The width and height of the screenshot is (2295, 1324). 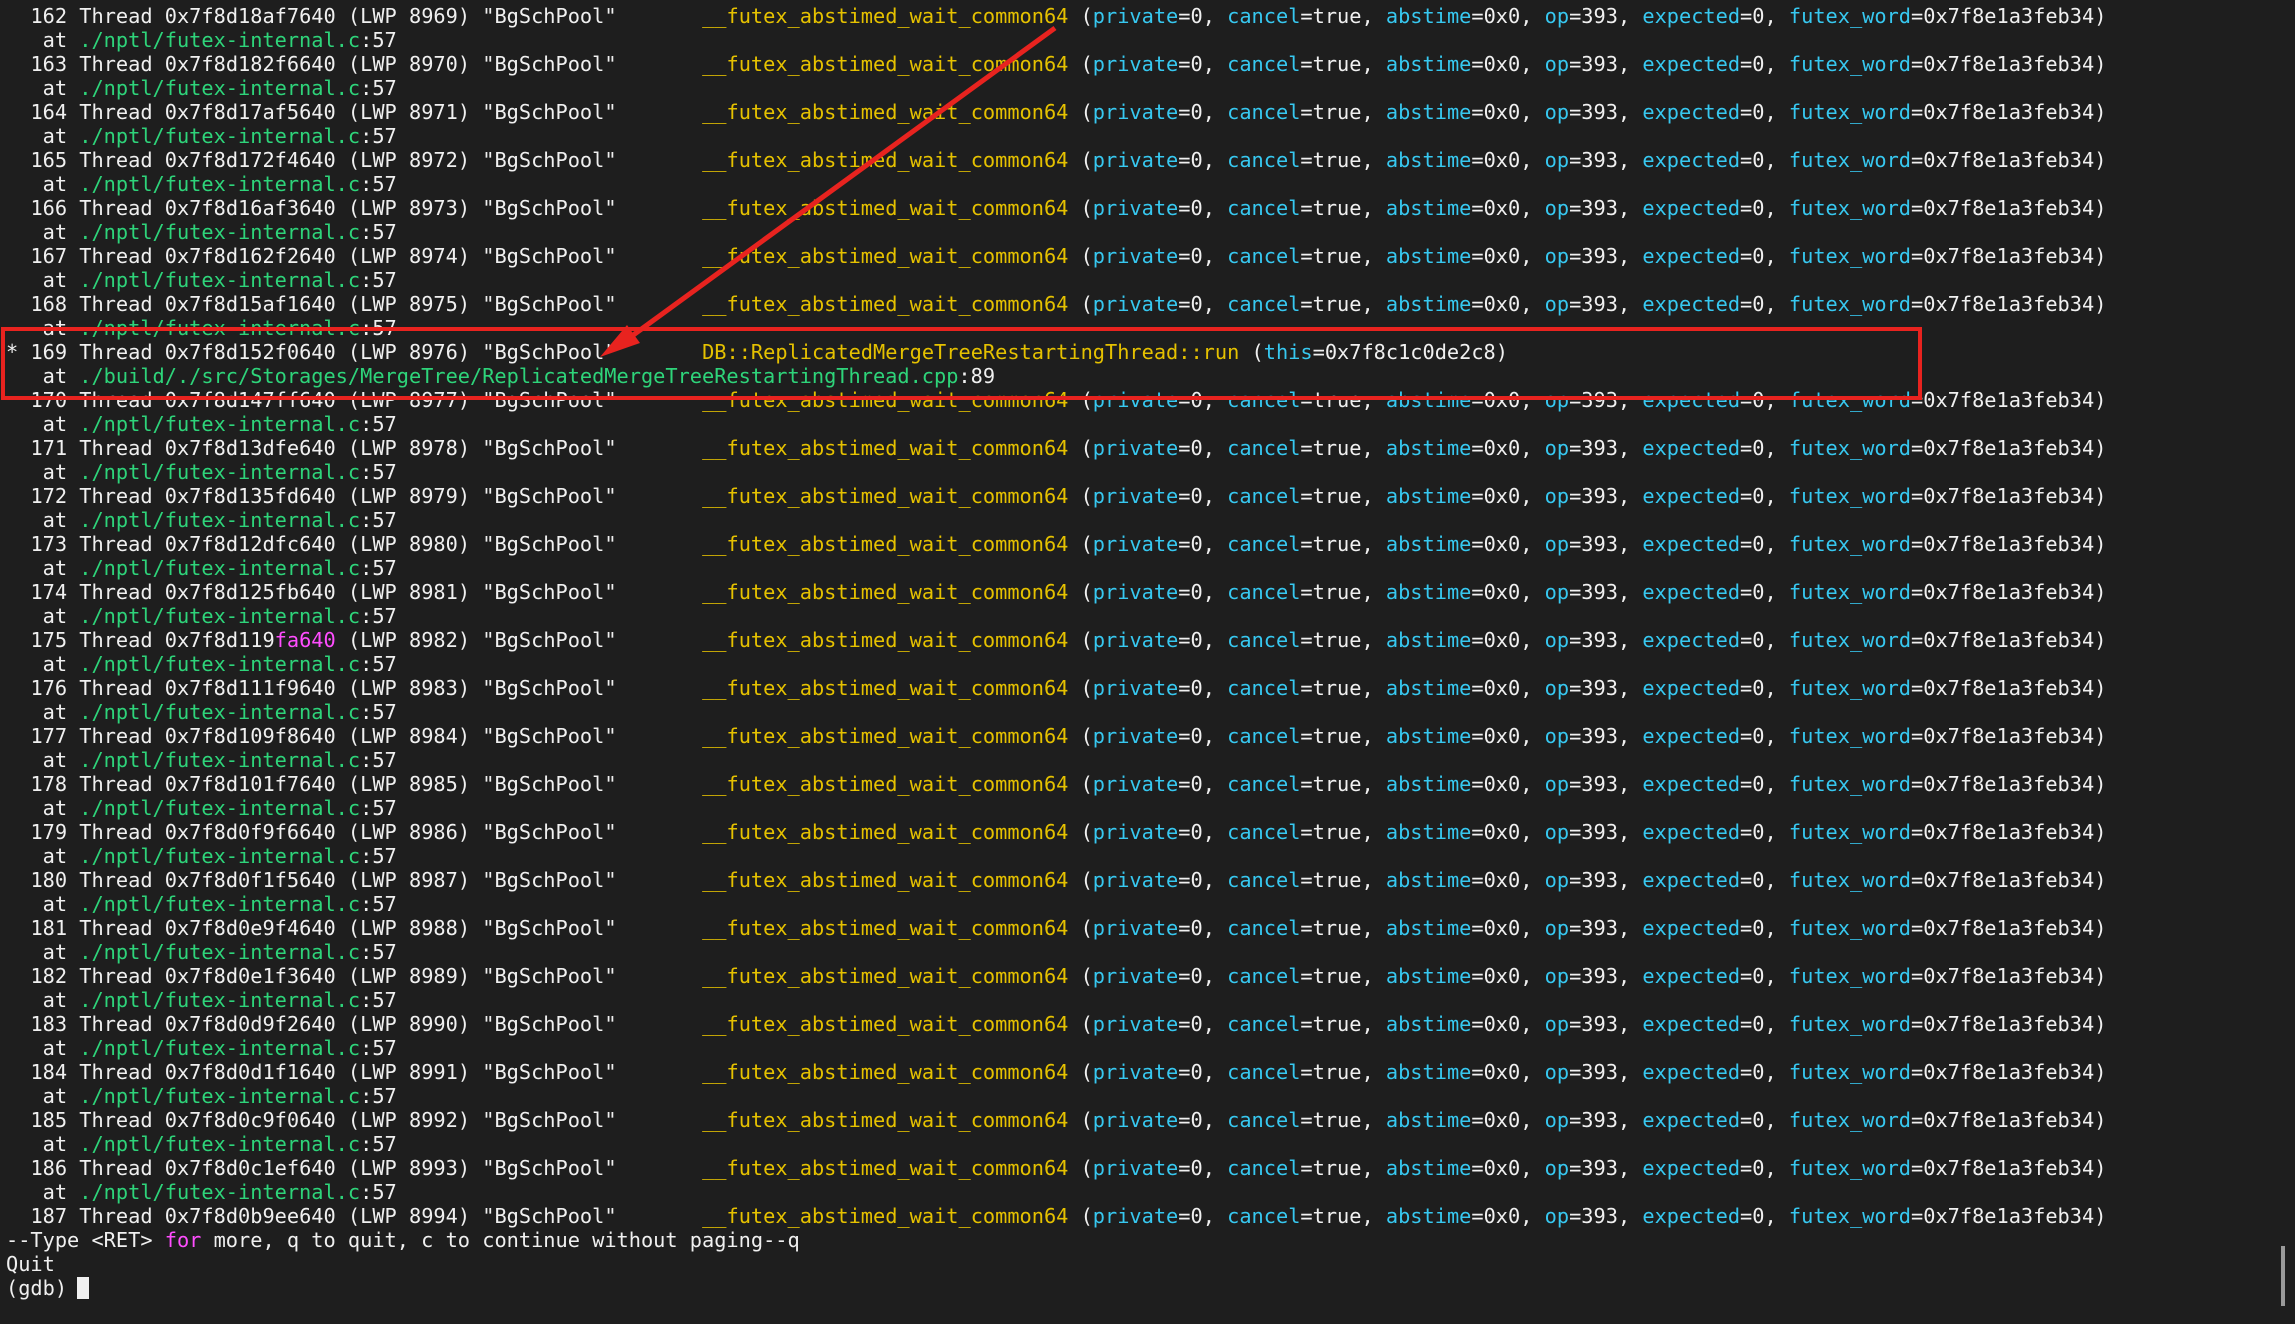 I want to click on scrollbar-thumb, so click(x=2283, y=1276).